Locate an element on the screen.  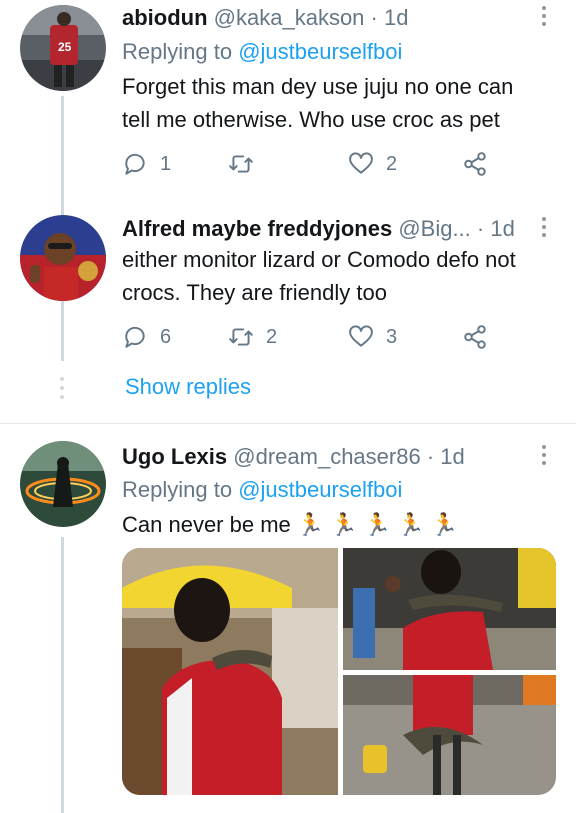
action-bar: 6 2 3 is located at coordinates (322, 337).